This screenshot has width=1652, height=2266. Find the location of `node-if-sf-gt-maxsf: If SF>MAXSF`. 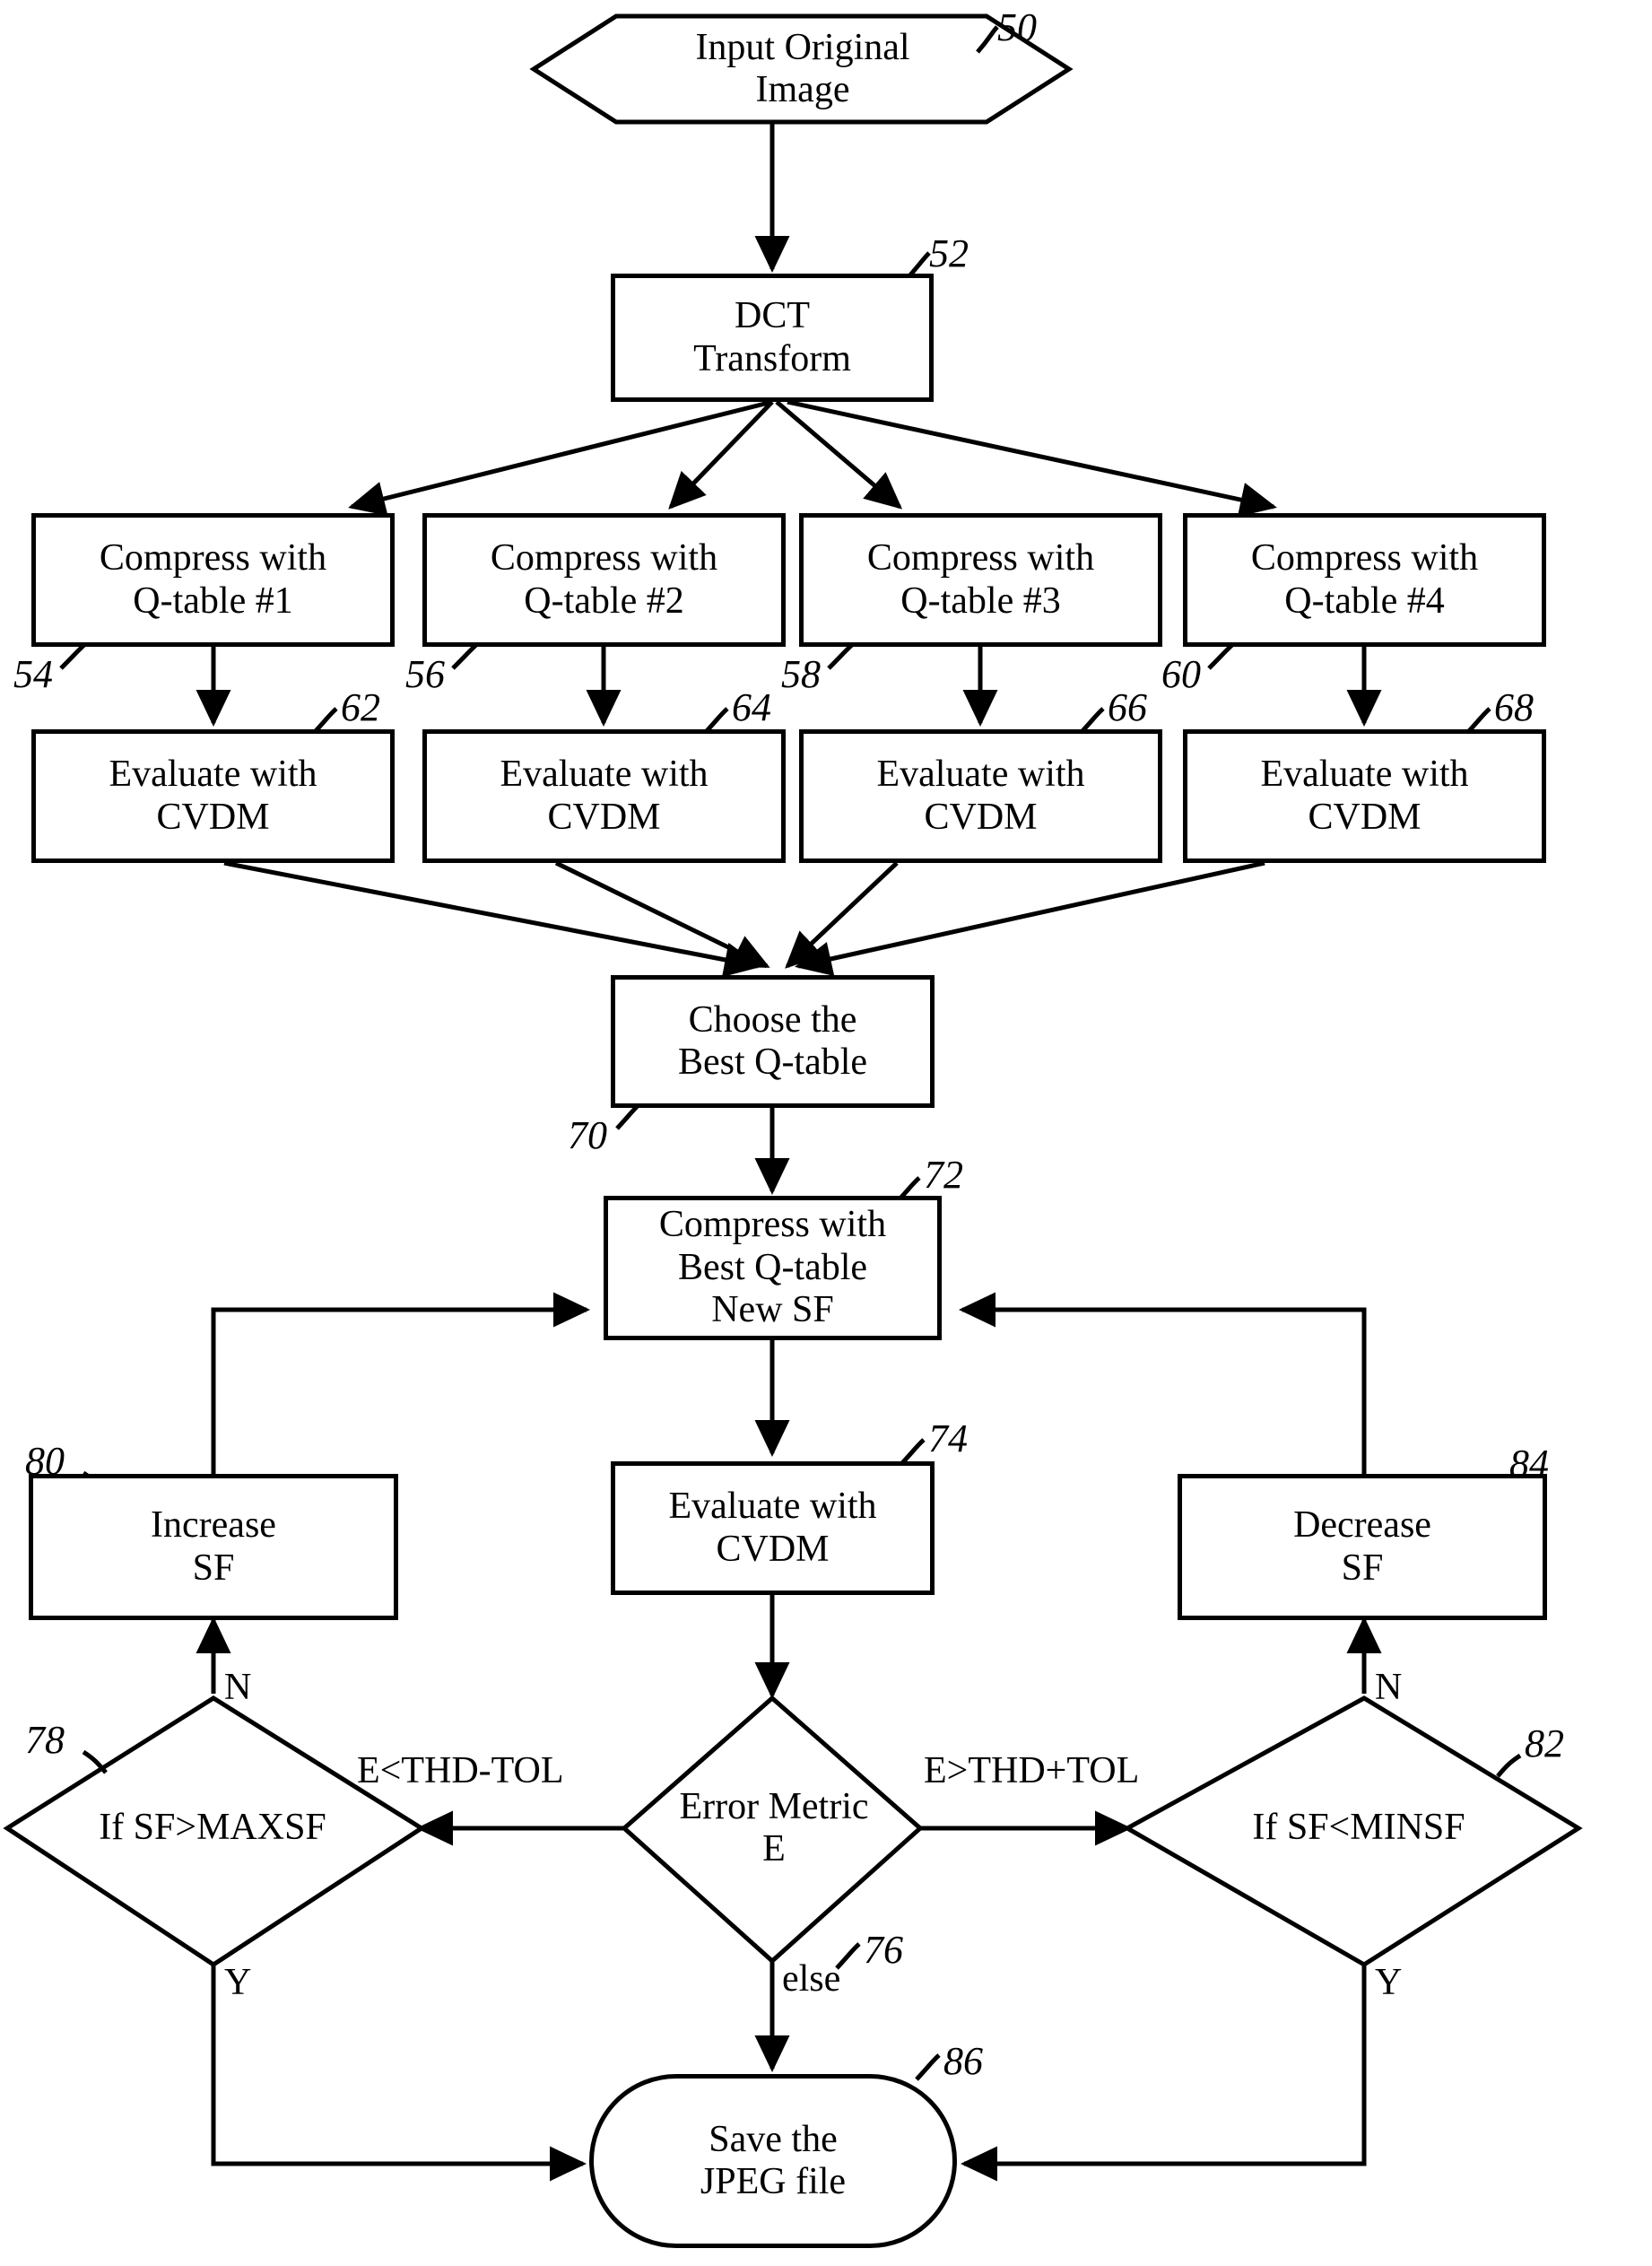

node-if-sf-gt-maxsf: If SF>MAXSF is located at coordinates (212, 1828).